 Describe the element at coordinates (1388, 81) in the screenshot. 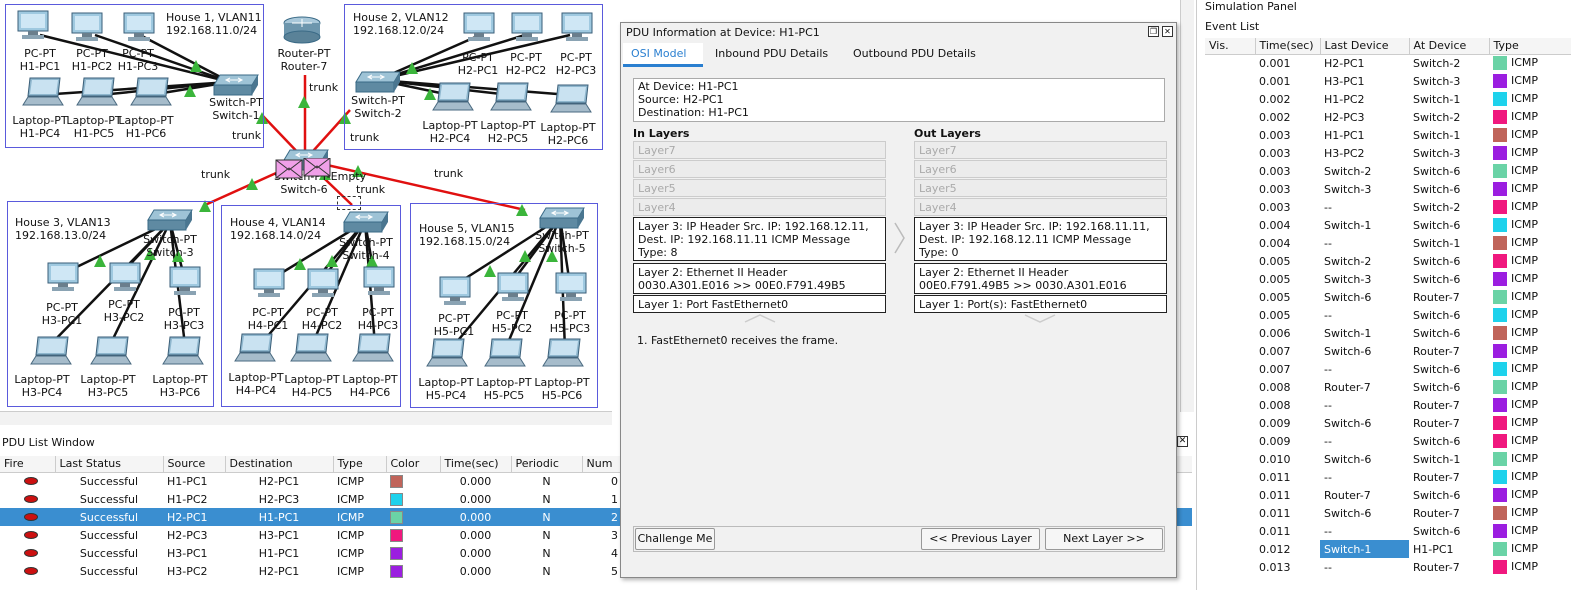

I see `table-row: 0.001 H3-PC1 Switch-3 ICMP` at that location.